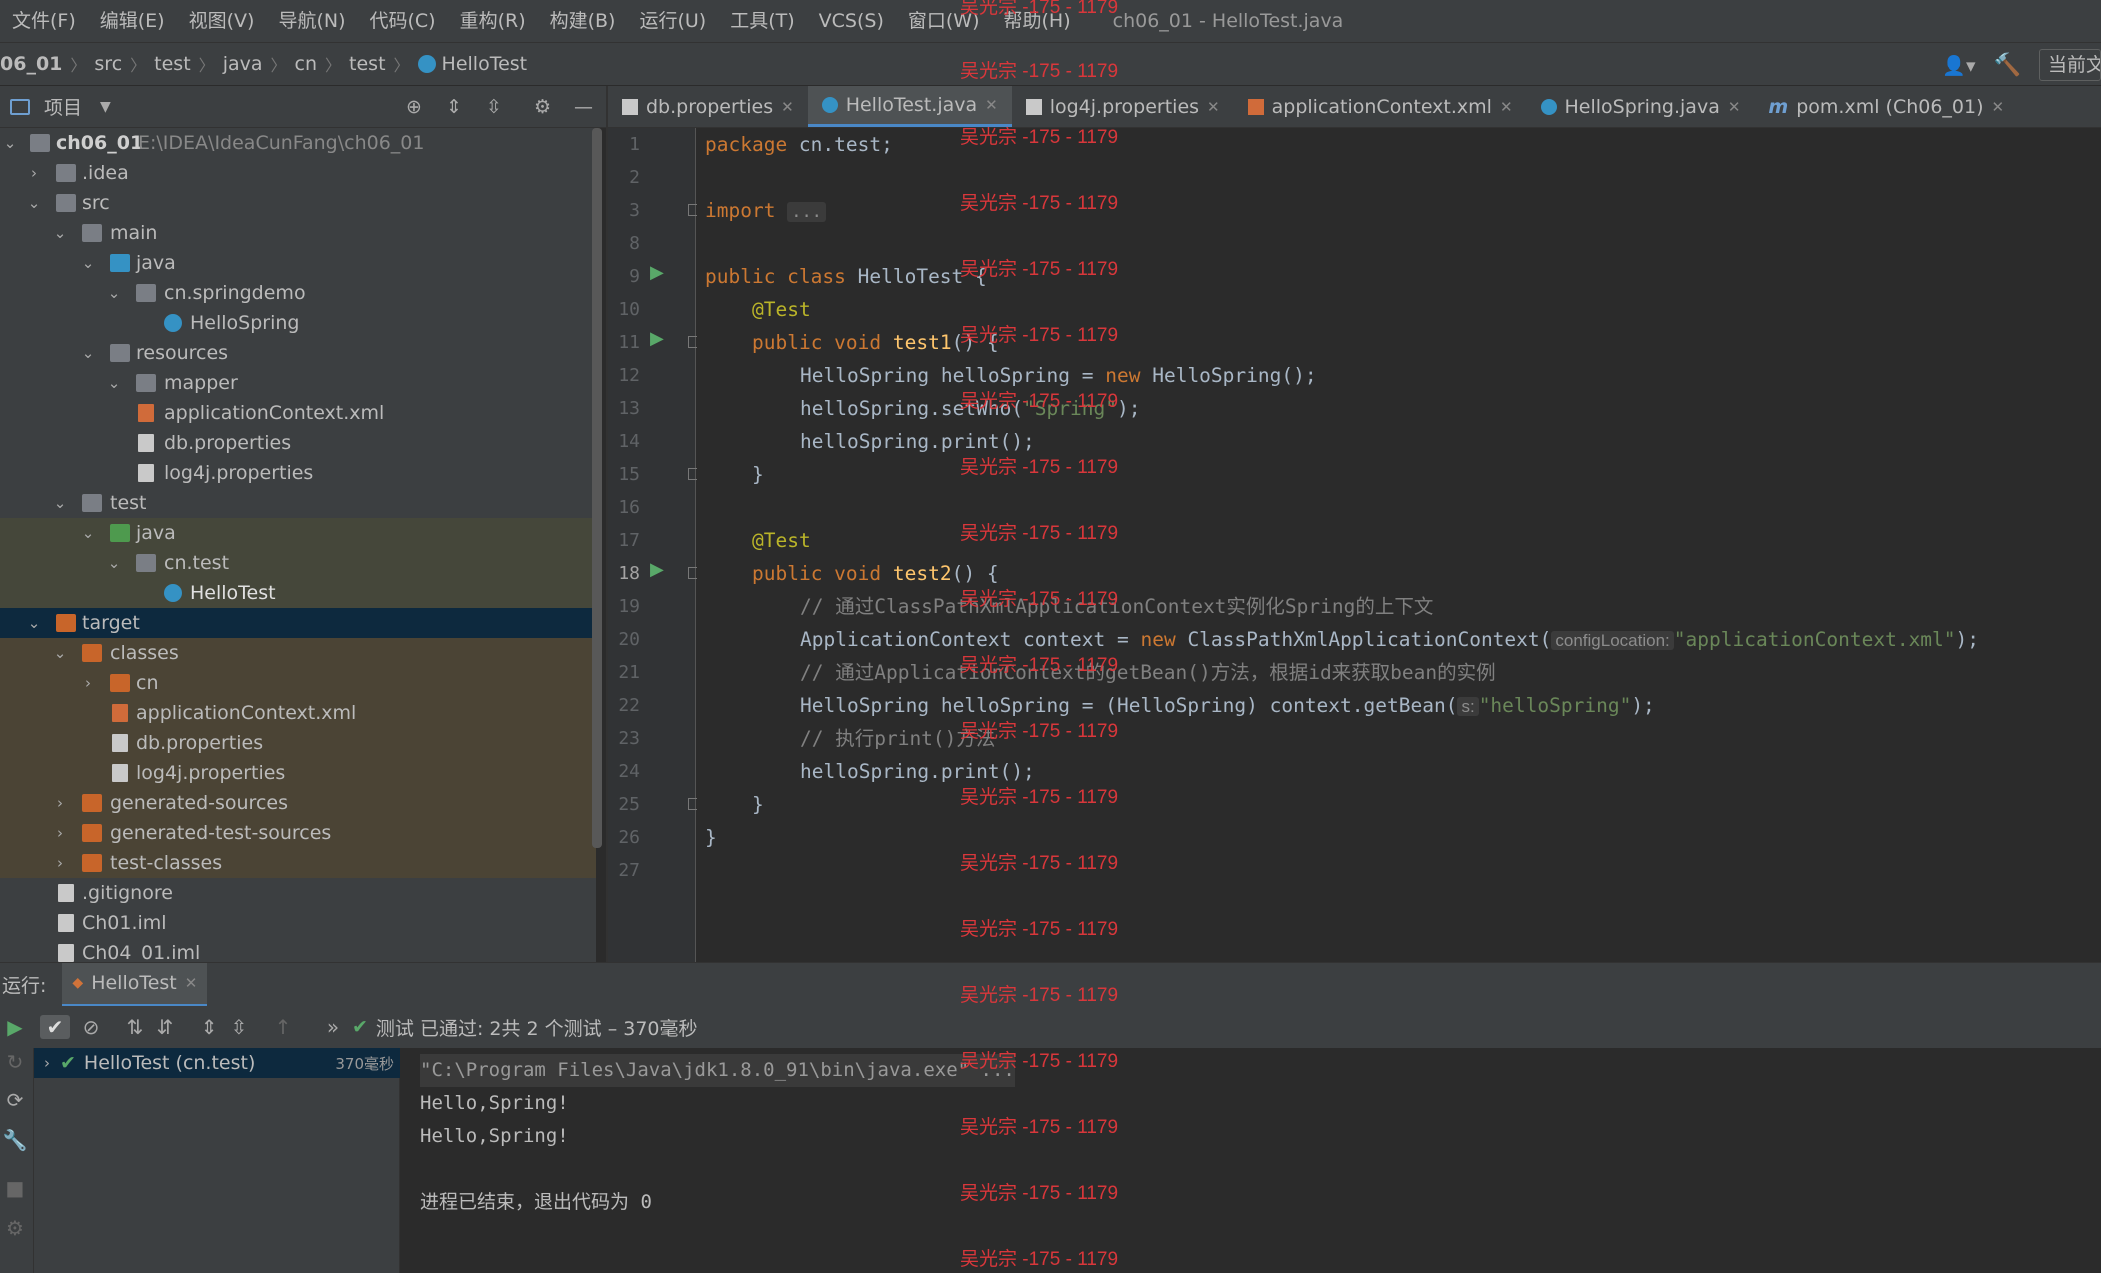  What do you see at coordinates (1641, 106) in the screenshot?
I see `tab-hellospring-java: HelloSpring.java ✕` at bounding box center [1641, 106].